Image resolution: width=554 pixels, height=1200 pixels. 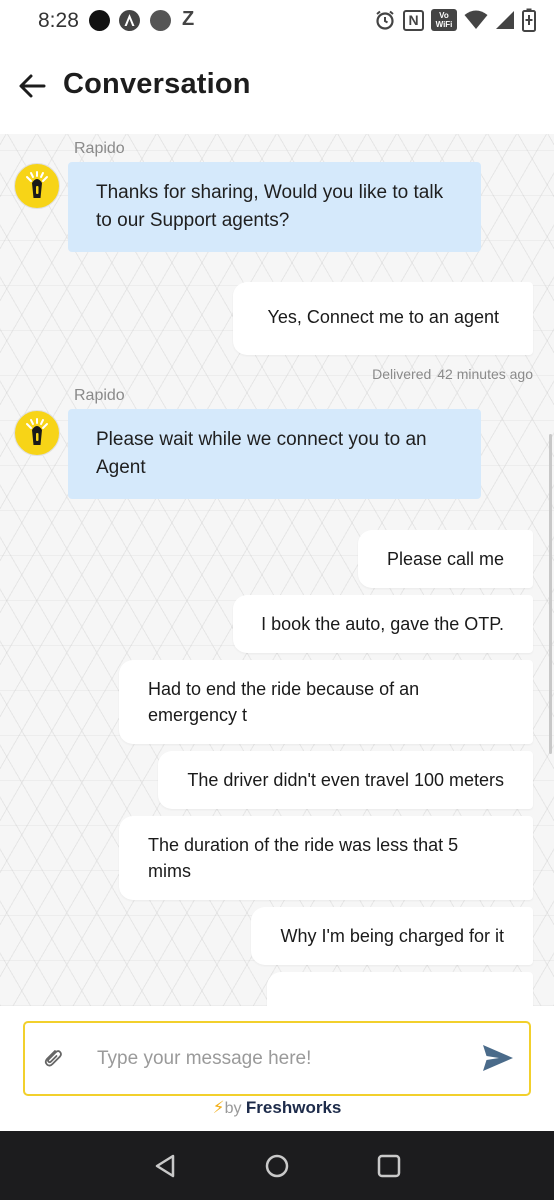 I want to click on wifi-icon, so click(x=476, y=19).